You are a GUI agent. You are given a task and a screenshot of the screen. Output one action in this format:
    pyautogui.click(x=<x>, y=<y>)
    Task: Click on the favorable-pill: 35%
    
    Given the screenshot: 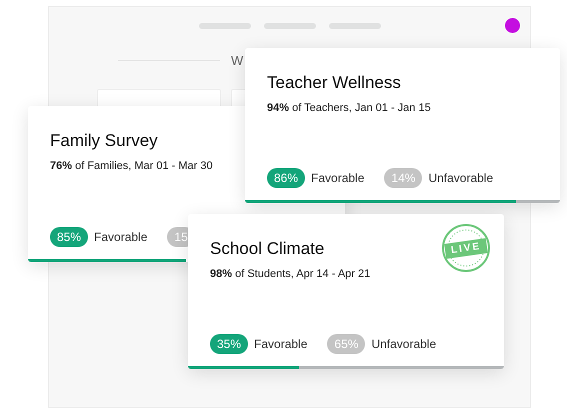 What is the action you would take?
    pyautogui.click(x=229, y=344)
    